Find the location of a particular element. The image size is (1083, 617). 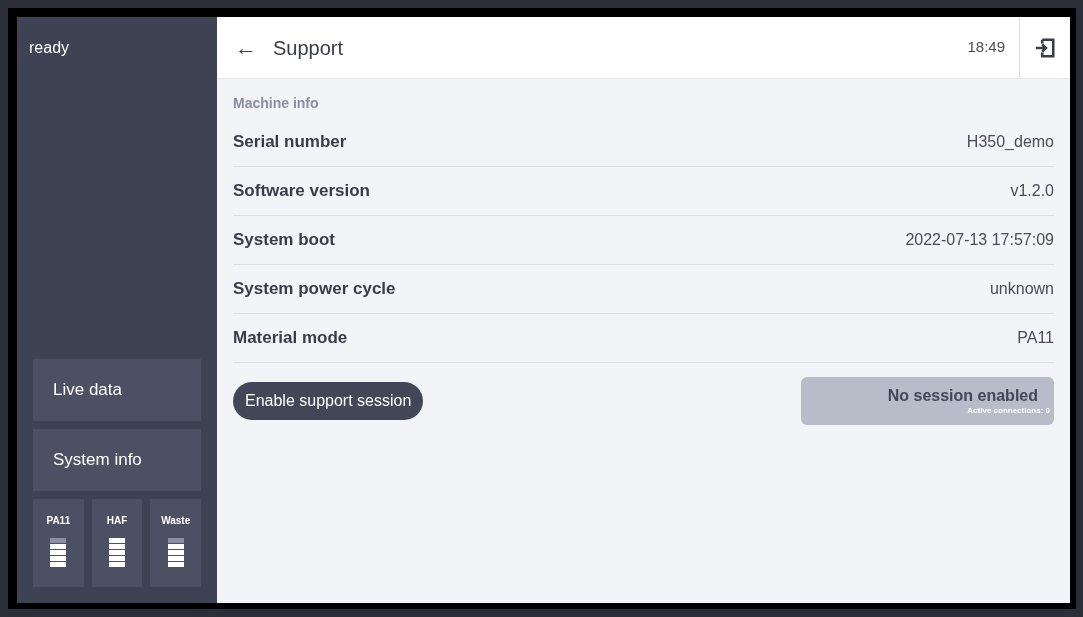

row-label: System power cycle is located at coordinates (314, 289).